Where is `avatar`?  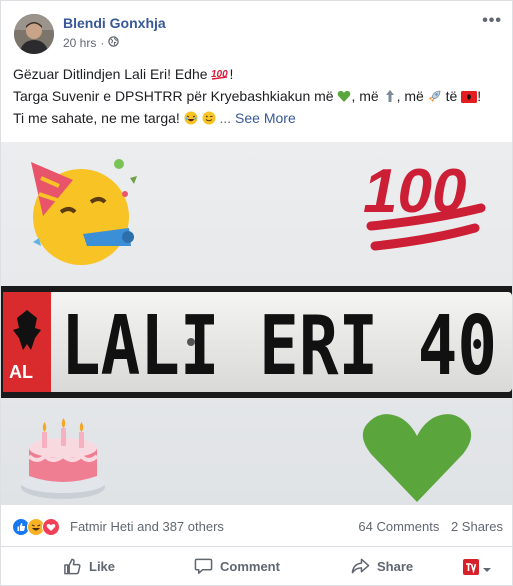
avatar is located at coordinates (34, 34).